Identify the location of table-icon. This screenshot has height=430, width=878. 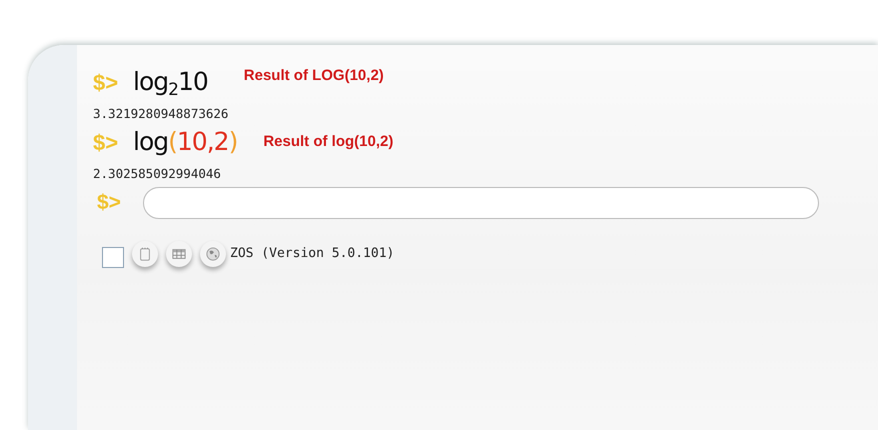
(179, 253).